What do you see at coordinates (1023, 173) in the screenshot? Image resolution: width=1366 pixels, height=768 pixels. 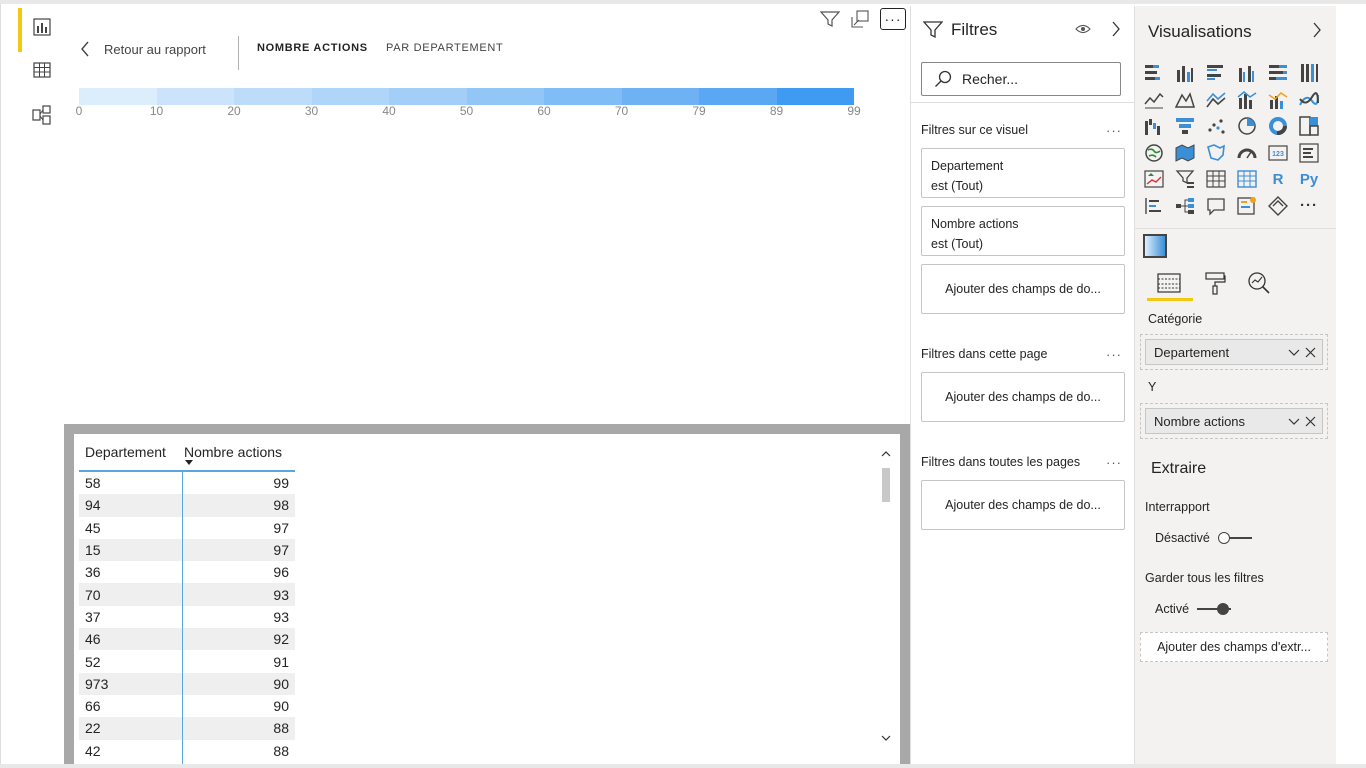 I see `filter-card-departement: Departement est (Tout)` at bounding box center [1023, 173].